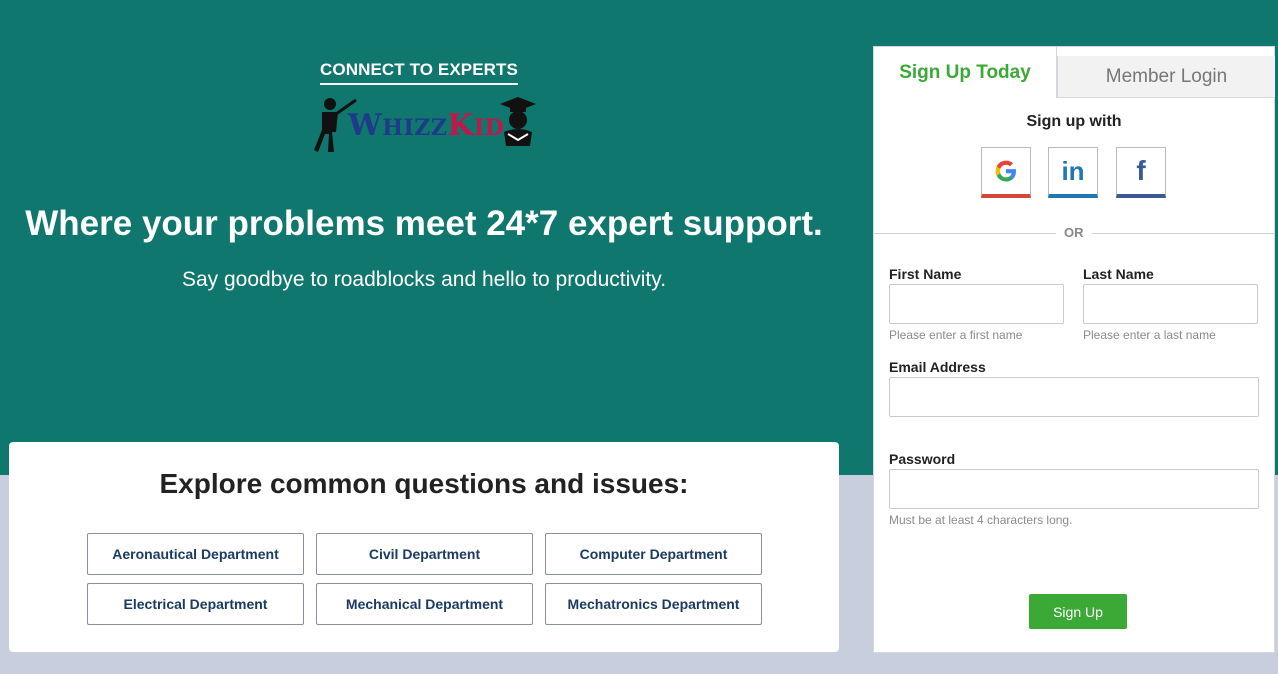 Image resolution: width=1278 pixels, height=674 pixels. What do you see at coordinates (1166, 77) in the screenshot?
I see `tab-member-login: Member Login` at bounding box center [1166, 77].